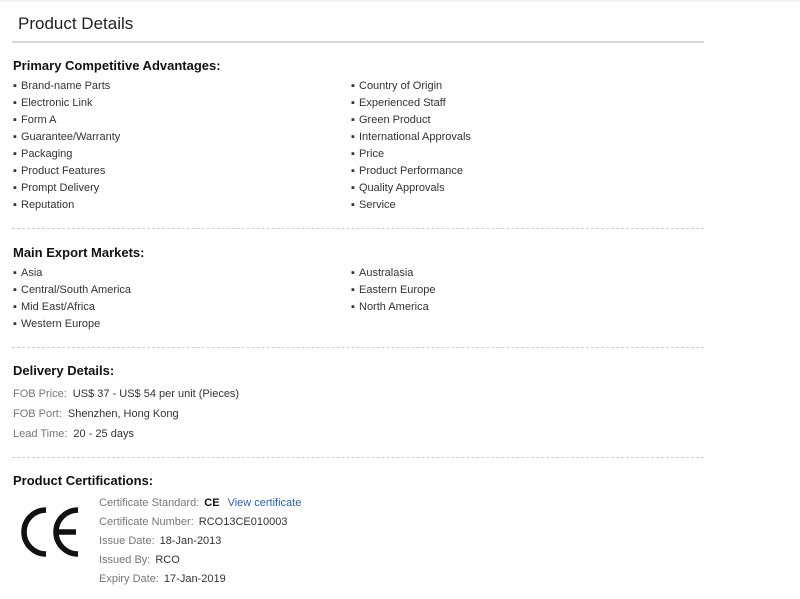  Describe the element at coordinates (386, 273) in the screenshot. I see `market-item-label: Australasia` at that location.